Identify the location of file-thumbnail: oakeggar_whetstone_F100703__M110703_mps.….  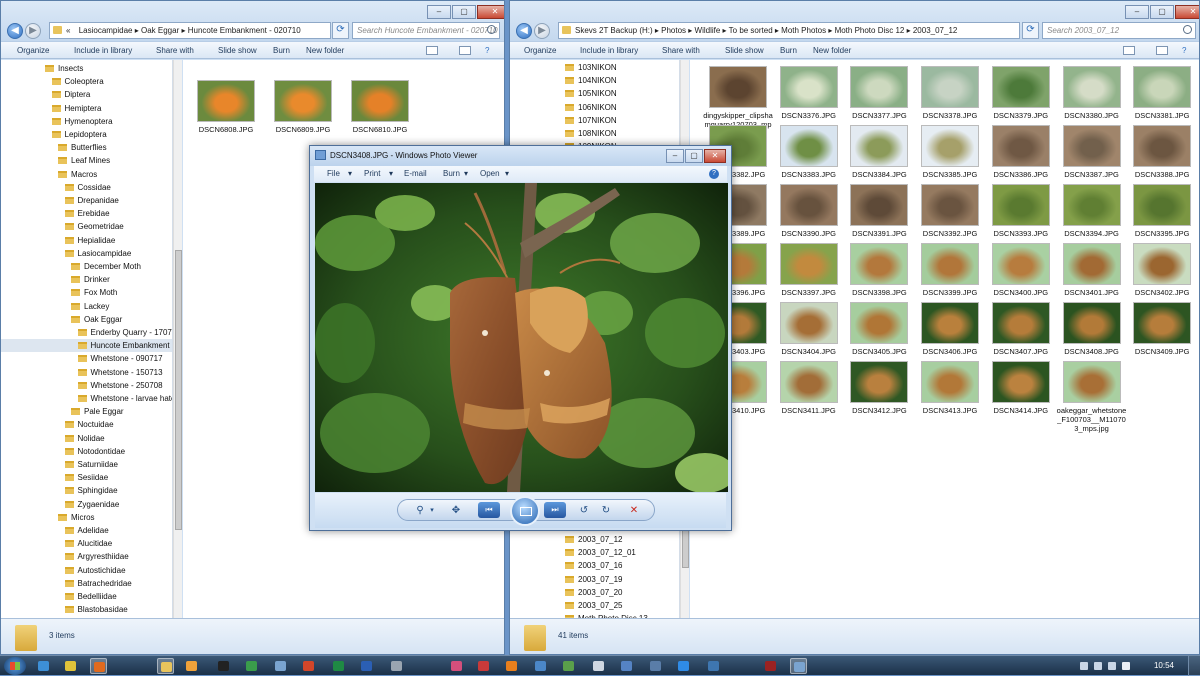
(1092, 397).